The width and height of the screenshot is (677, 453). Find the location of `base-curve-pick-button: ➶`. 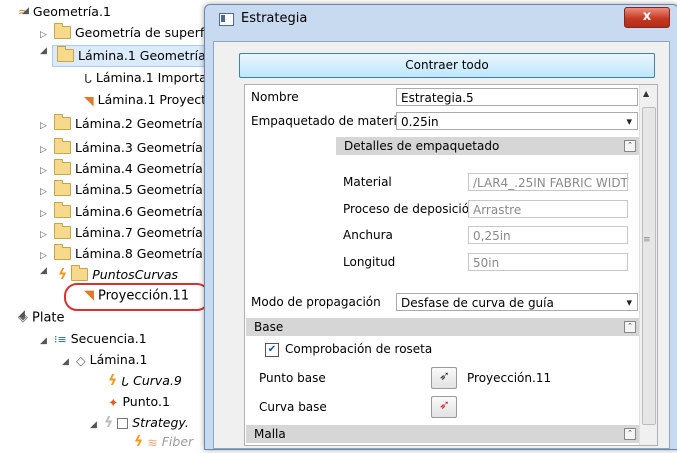

base-curve-pick-button: ➶ is located at coordinates (444, 407).